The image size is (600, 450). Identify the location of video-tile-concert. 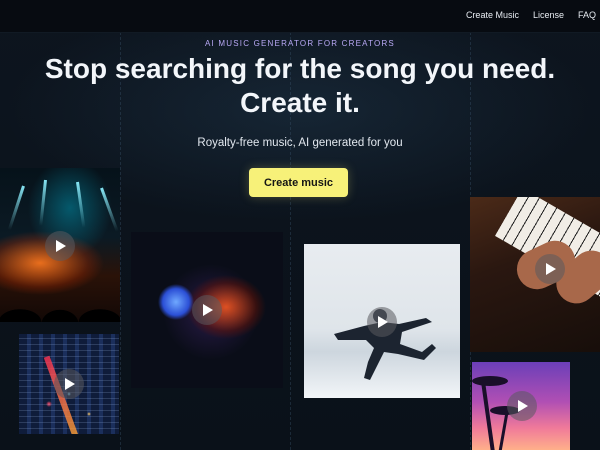
(60, 245).